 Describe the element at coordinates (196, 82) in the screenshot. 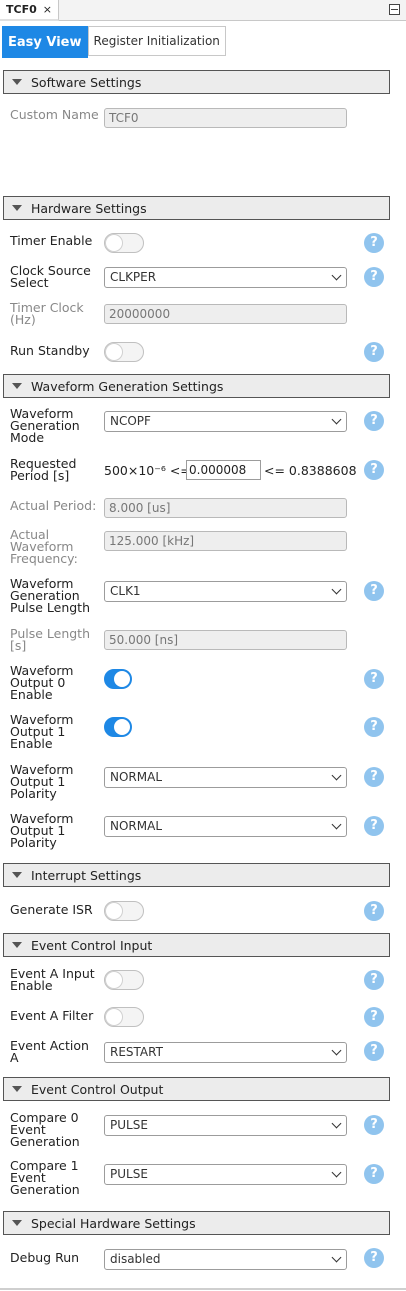

I see `section-software-settings: Software Settings` at that location.